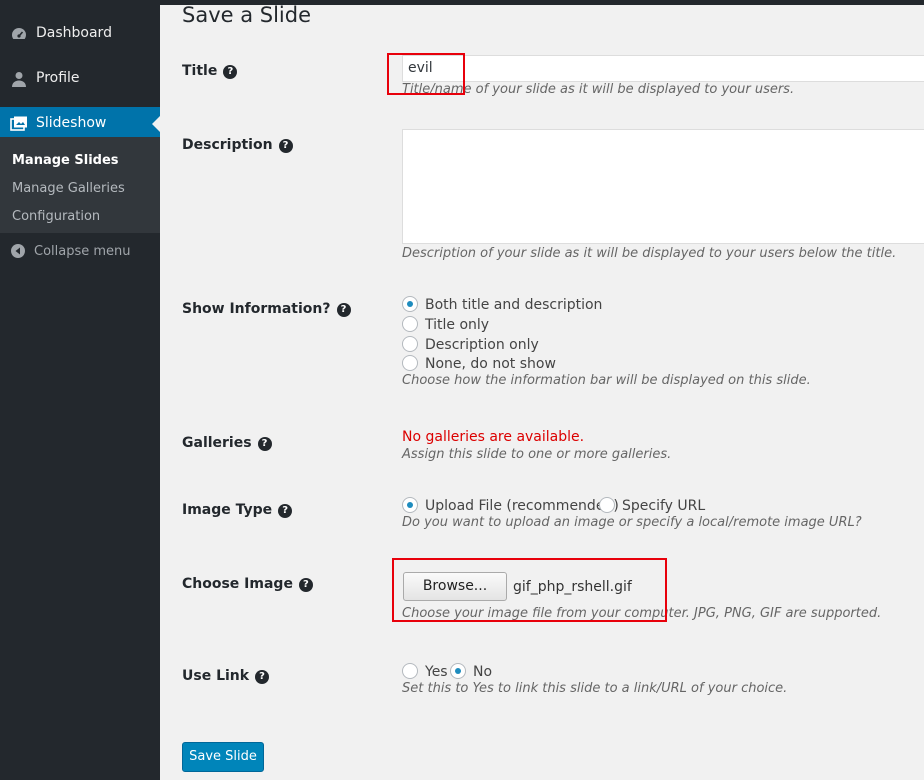 The height and width of the screenshot is (780, 924). I want to click on slideshow-icon, so click(18, 123).